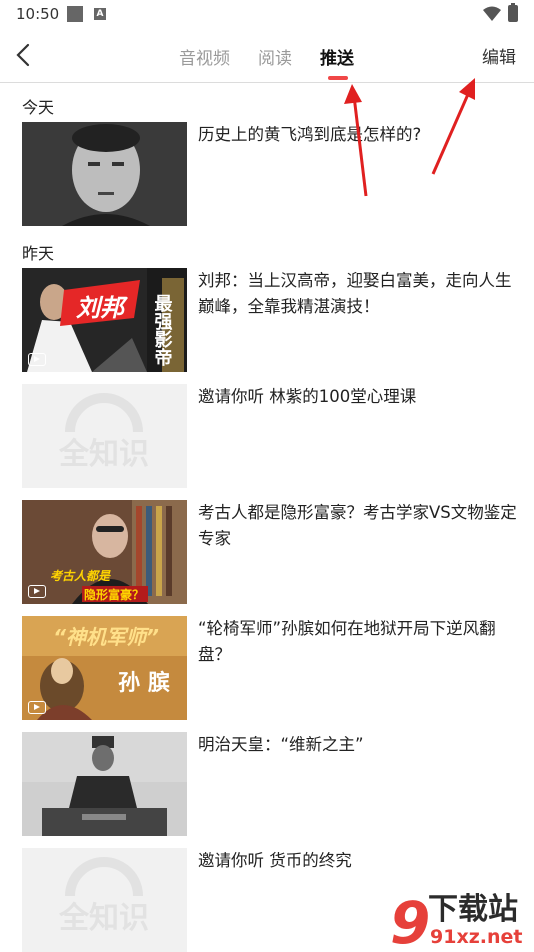 This screenshot has width=534, height=952. I want to click on site-watermark: 9 下载站 91xz.net, so click(456, 919).